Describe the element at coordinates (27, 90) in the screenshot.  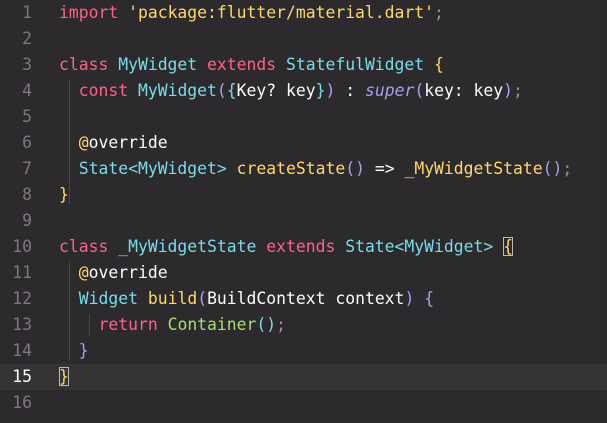
I see `line-number: 4` at that location.